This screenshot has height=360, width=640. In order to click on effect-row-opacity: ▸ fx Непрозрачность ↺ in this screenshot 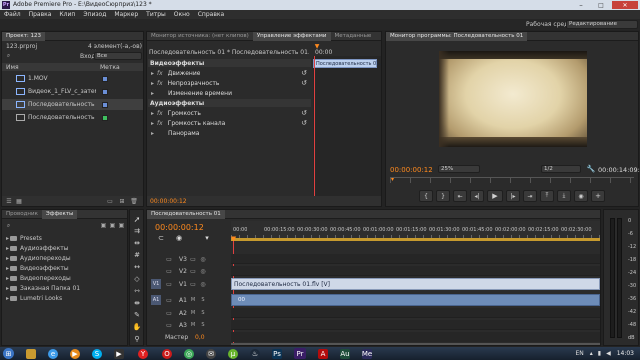, I will do `click(229, 83)`.